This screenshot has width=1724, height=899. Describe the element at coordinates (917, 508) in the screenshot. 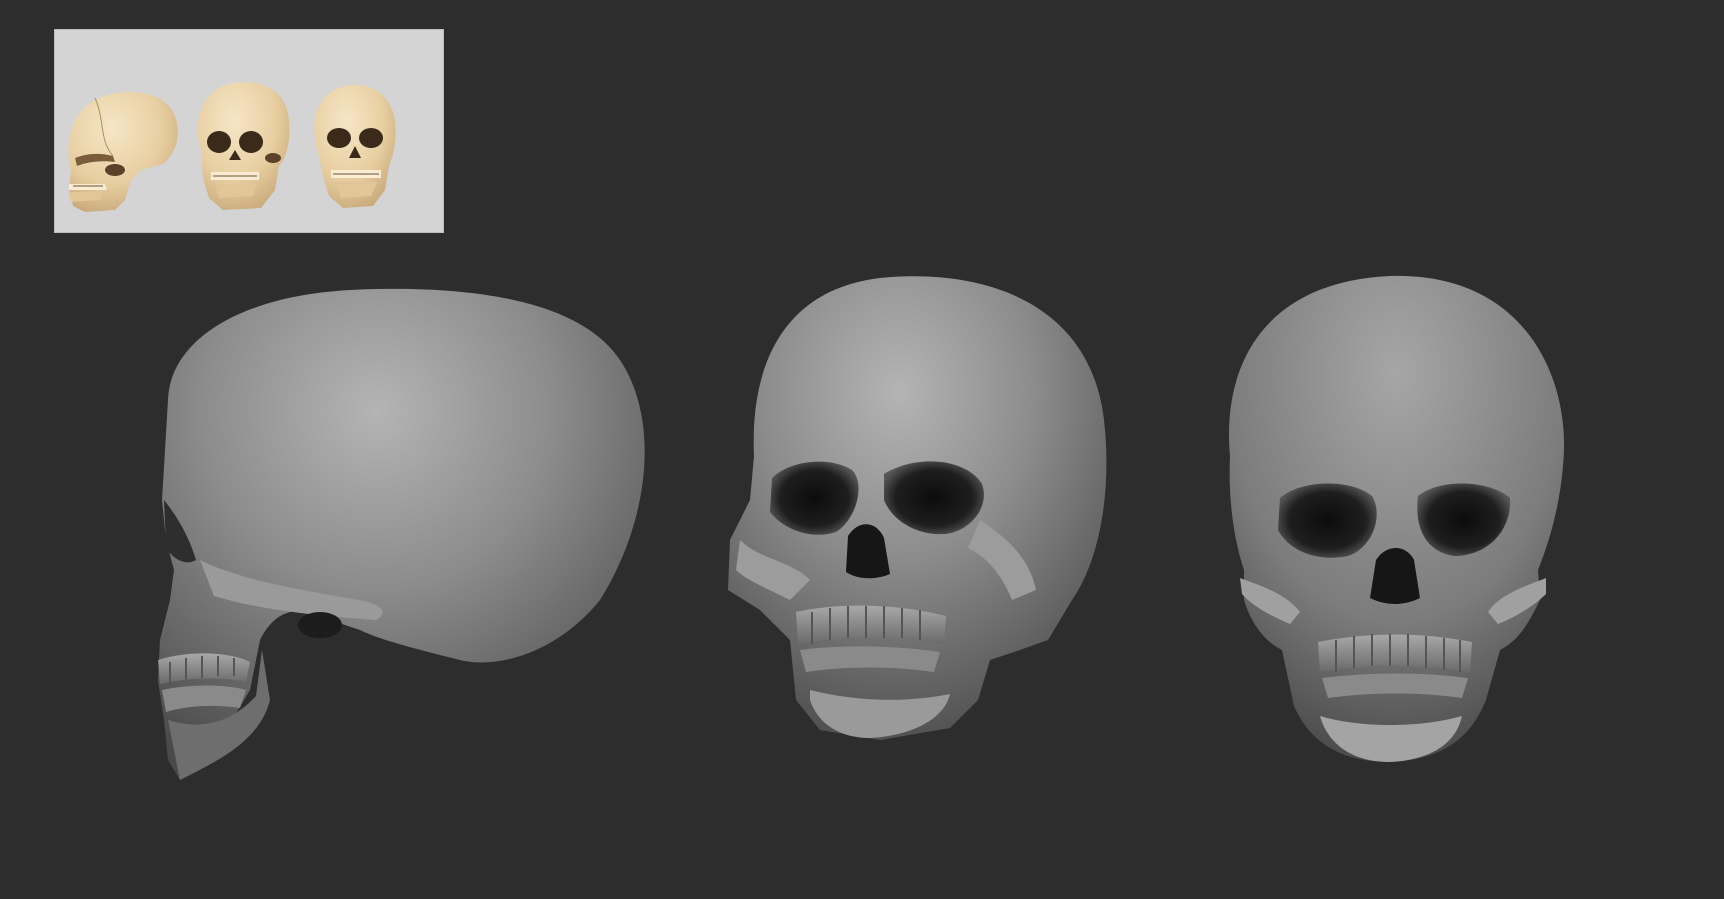

I see `sculpt-skull-three-quarter` at that location.